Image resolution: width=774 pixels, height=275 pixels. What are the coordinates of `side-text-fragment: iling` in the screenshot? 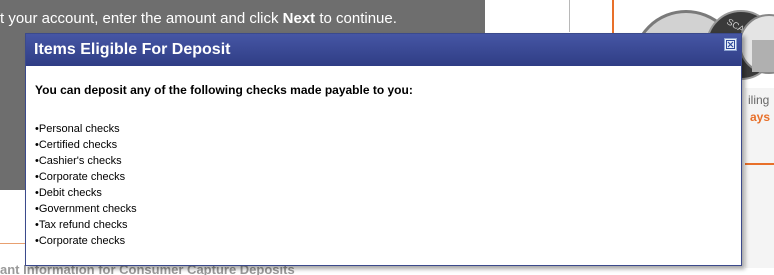 It's located at (759, 100).